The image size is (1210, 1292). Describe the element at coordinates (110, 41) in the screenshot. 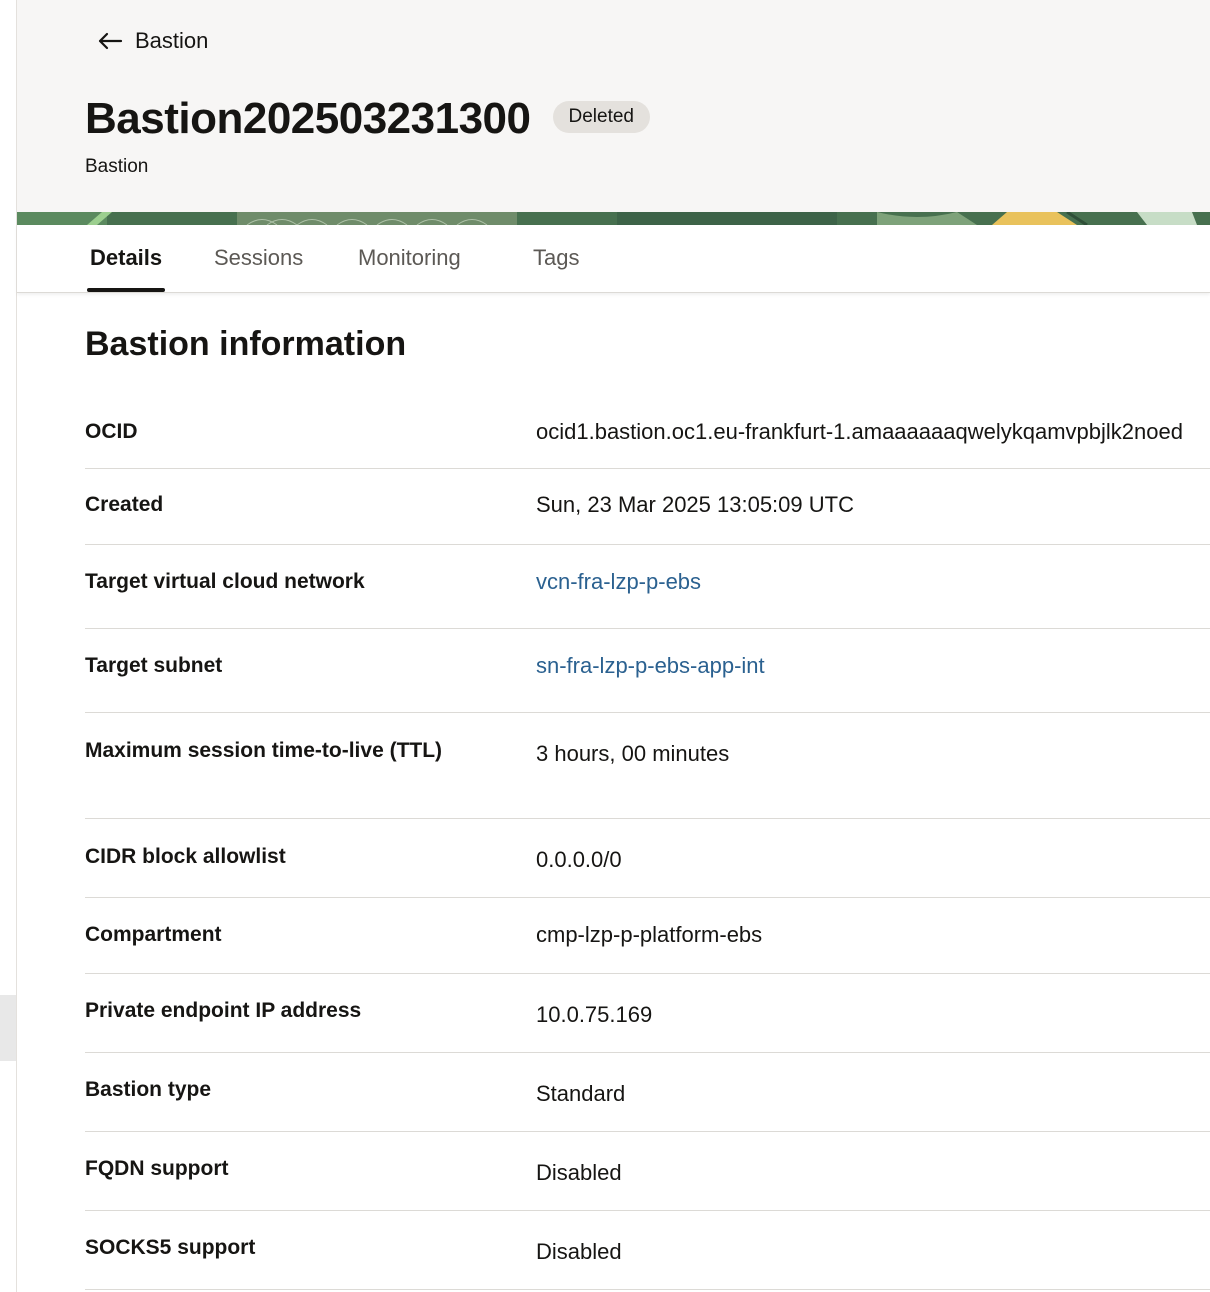

I see `arrow-left-icon` at that location.